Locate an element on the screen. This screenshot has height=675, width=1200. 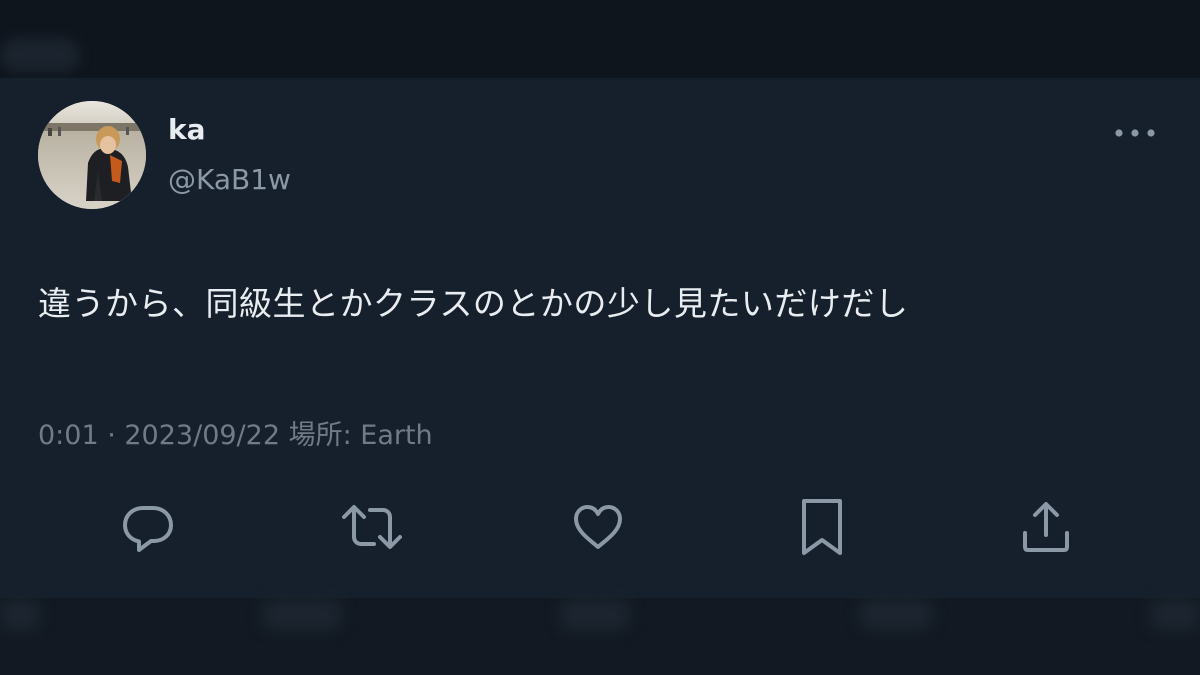
blurred-previous-content is located at coordinates (40, 55).